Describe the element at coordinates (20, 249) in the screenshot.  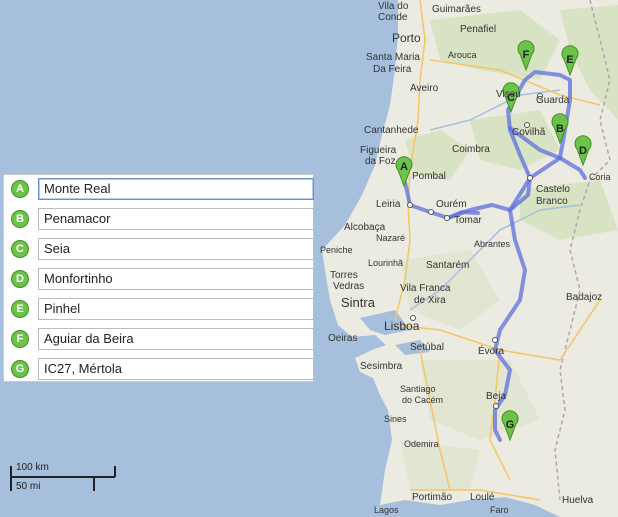
I see `waypoint-marker-c-icon: C` at that location.